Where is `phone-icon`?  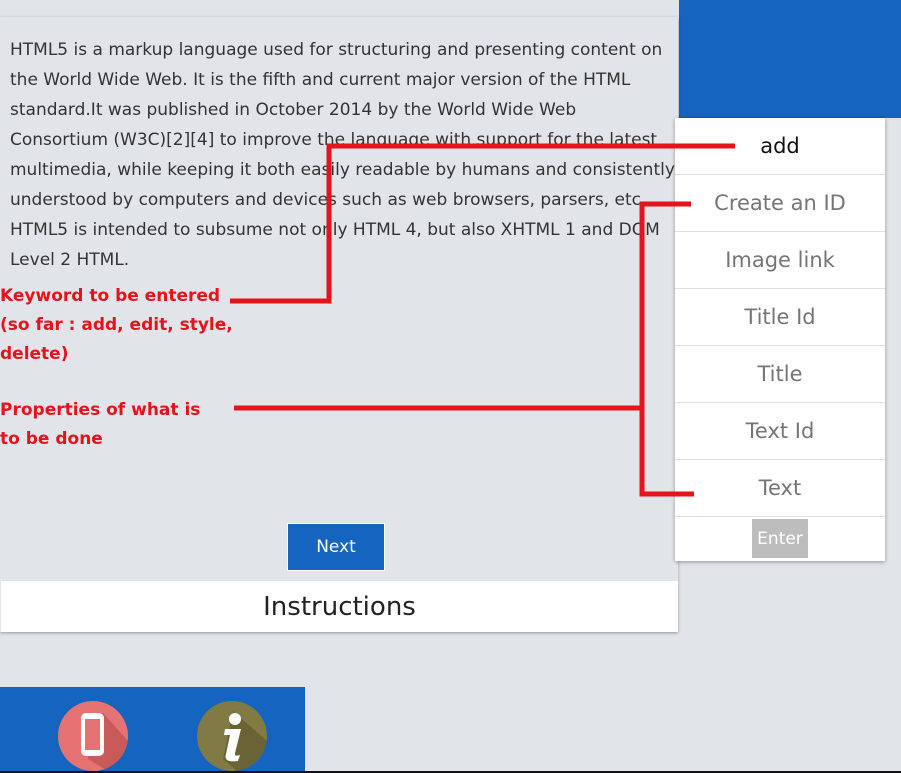
phone-icon is located at coordinates (93, 736).